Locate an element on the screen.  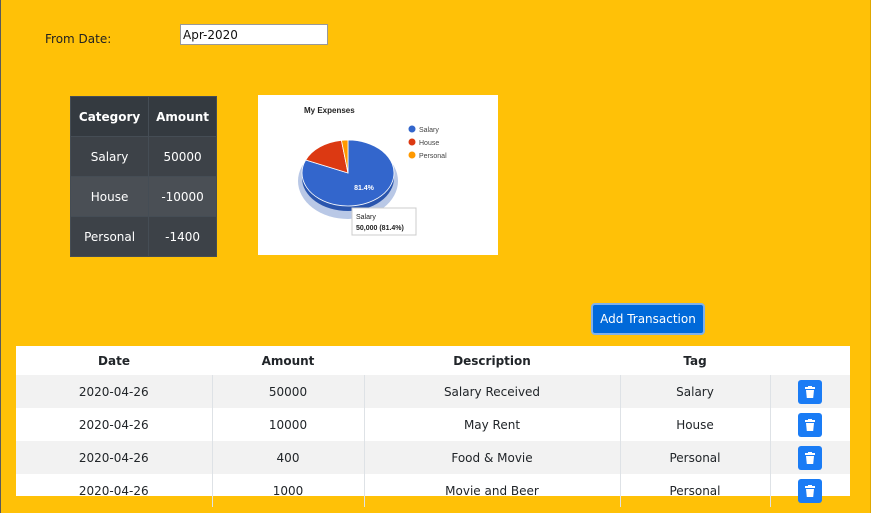
pie-slices is located at coordinates (348, 173).